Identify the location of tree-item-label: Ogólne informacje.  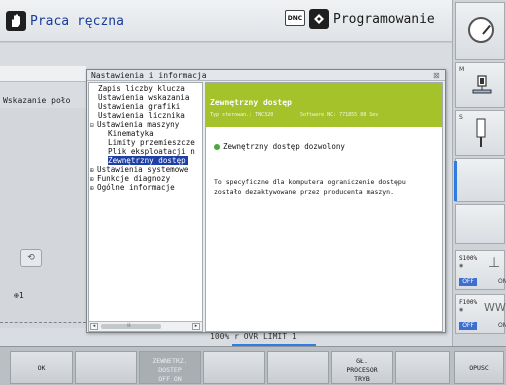
(136, 187).